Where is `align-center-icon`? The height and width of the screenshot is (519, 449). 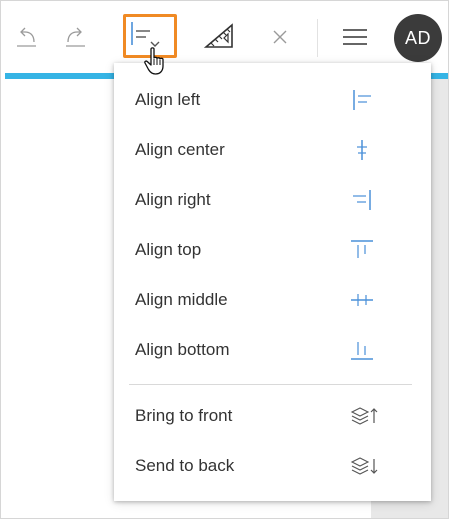
align-center-icon is located at coordinates (362, 150).